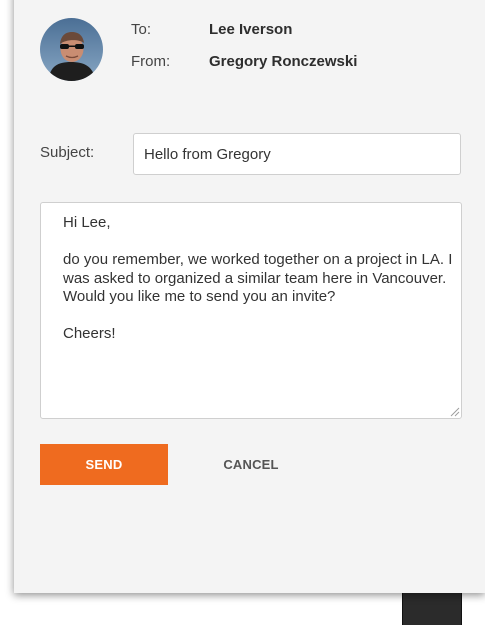 The height and width of the screenshot is (625, 485). I want to click on send-button: SEND, so click(104, 464).